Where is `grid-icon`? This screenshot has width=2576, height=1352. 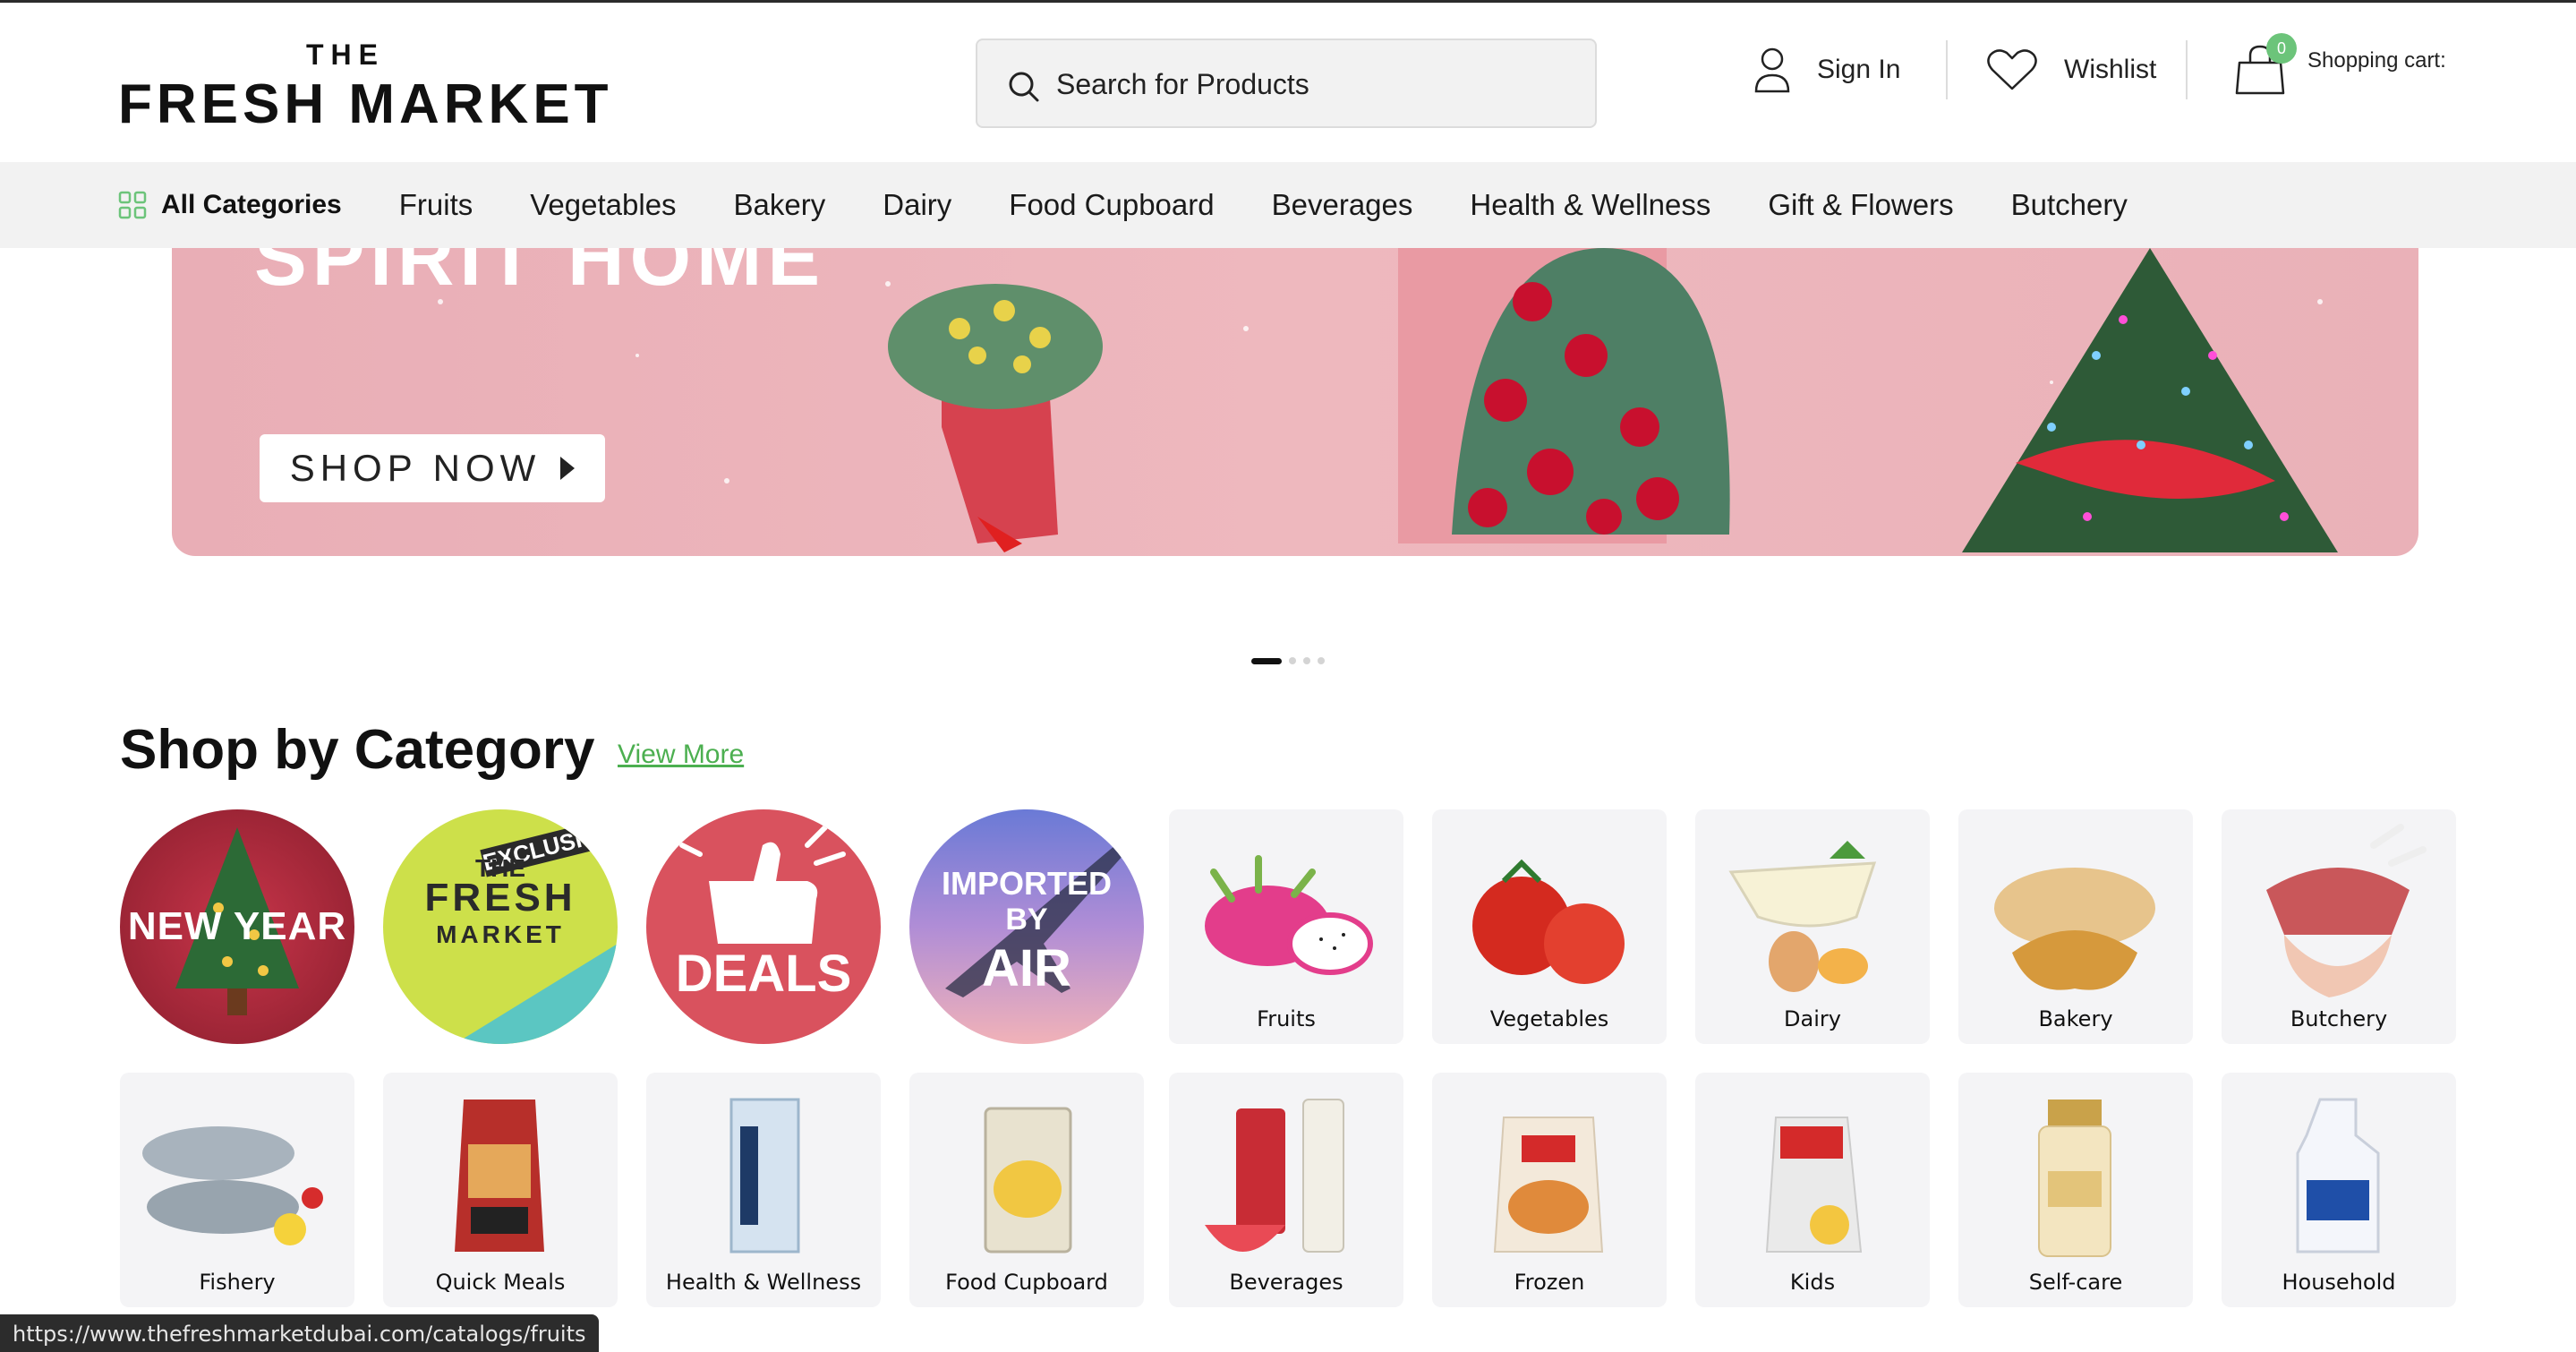 grid-icon is located at coordinates (132, 205).